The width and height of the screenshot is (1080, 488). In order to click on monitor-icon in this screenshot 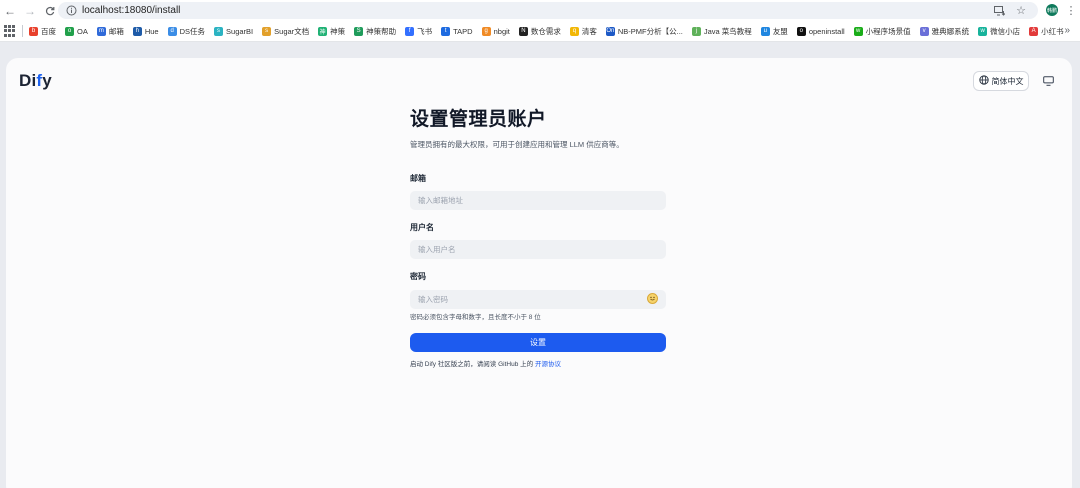, I will do `click(1048, 81)`.